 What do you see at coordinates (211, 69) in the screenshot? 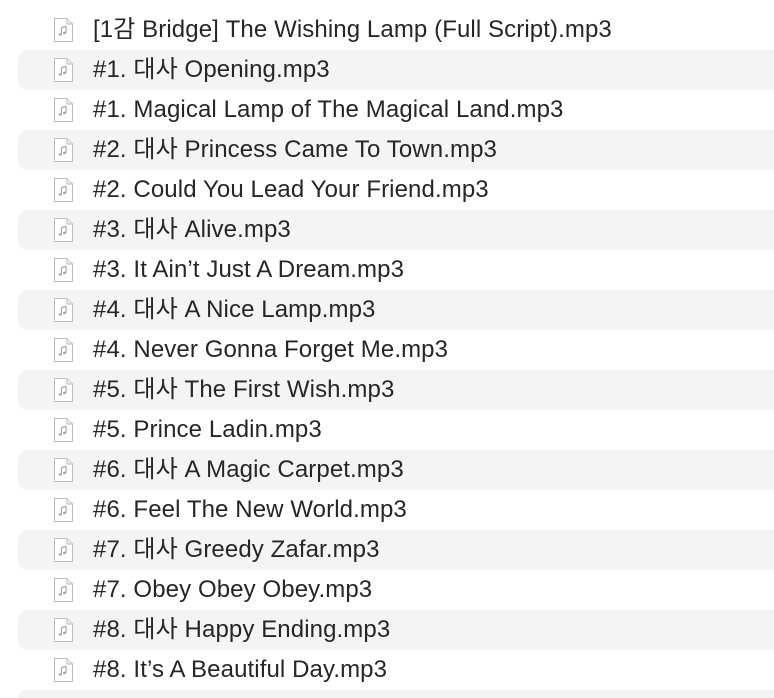
I see `file-name: #1. 대사 Opening.mp3` at bounding box center [211, 69].